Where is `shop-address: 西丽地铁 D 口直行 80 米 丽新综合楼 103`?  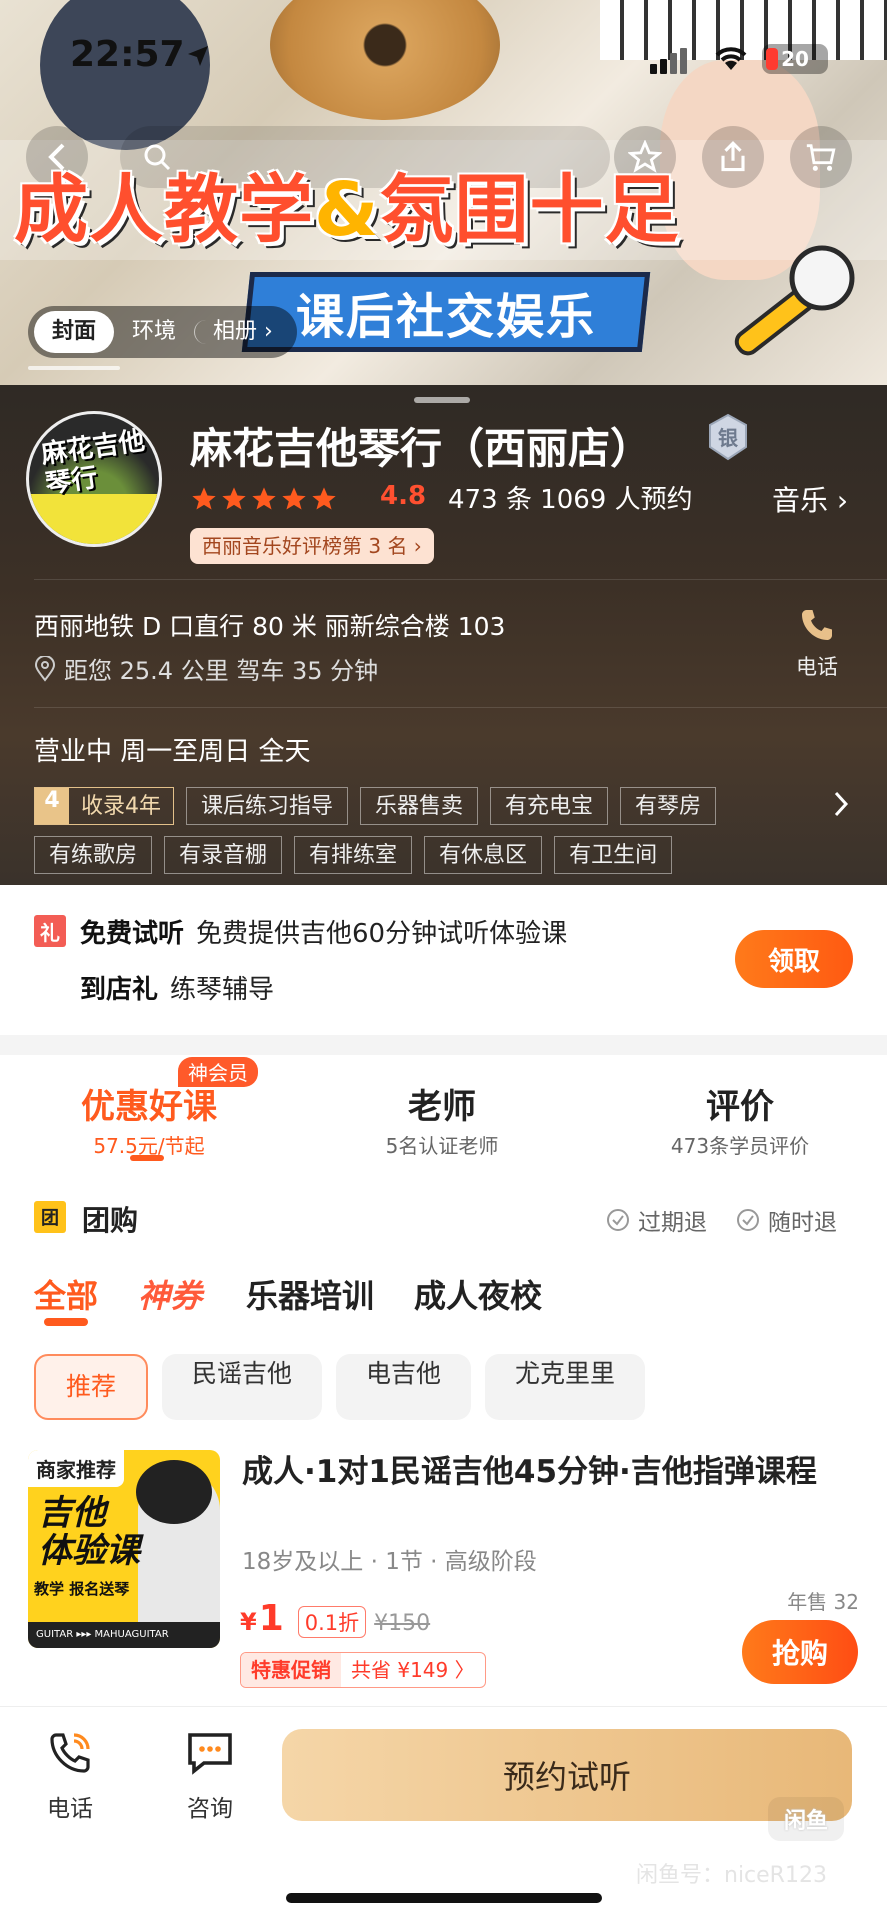 shop-address: 西丽地铁 D 口直行 80 米 丽新综合楼 103 is located at coordinates (269, 625).